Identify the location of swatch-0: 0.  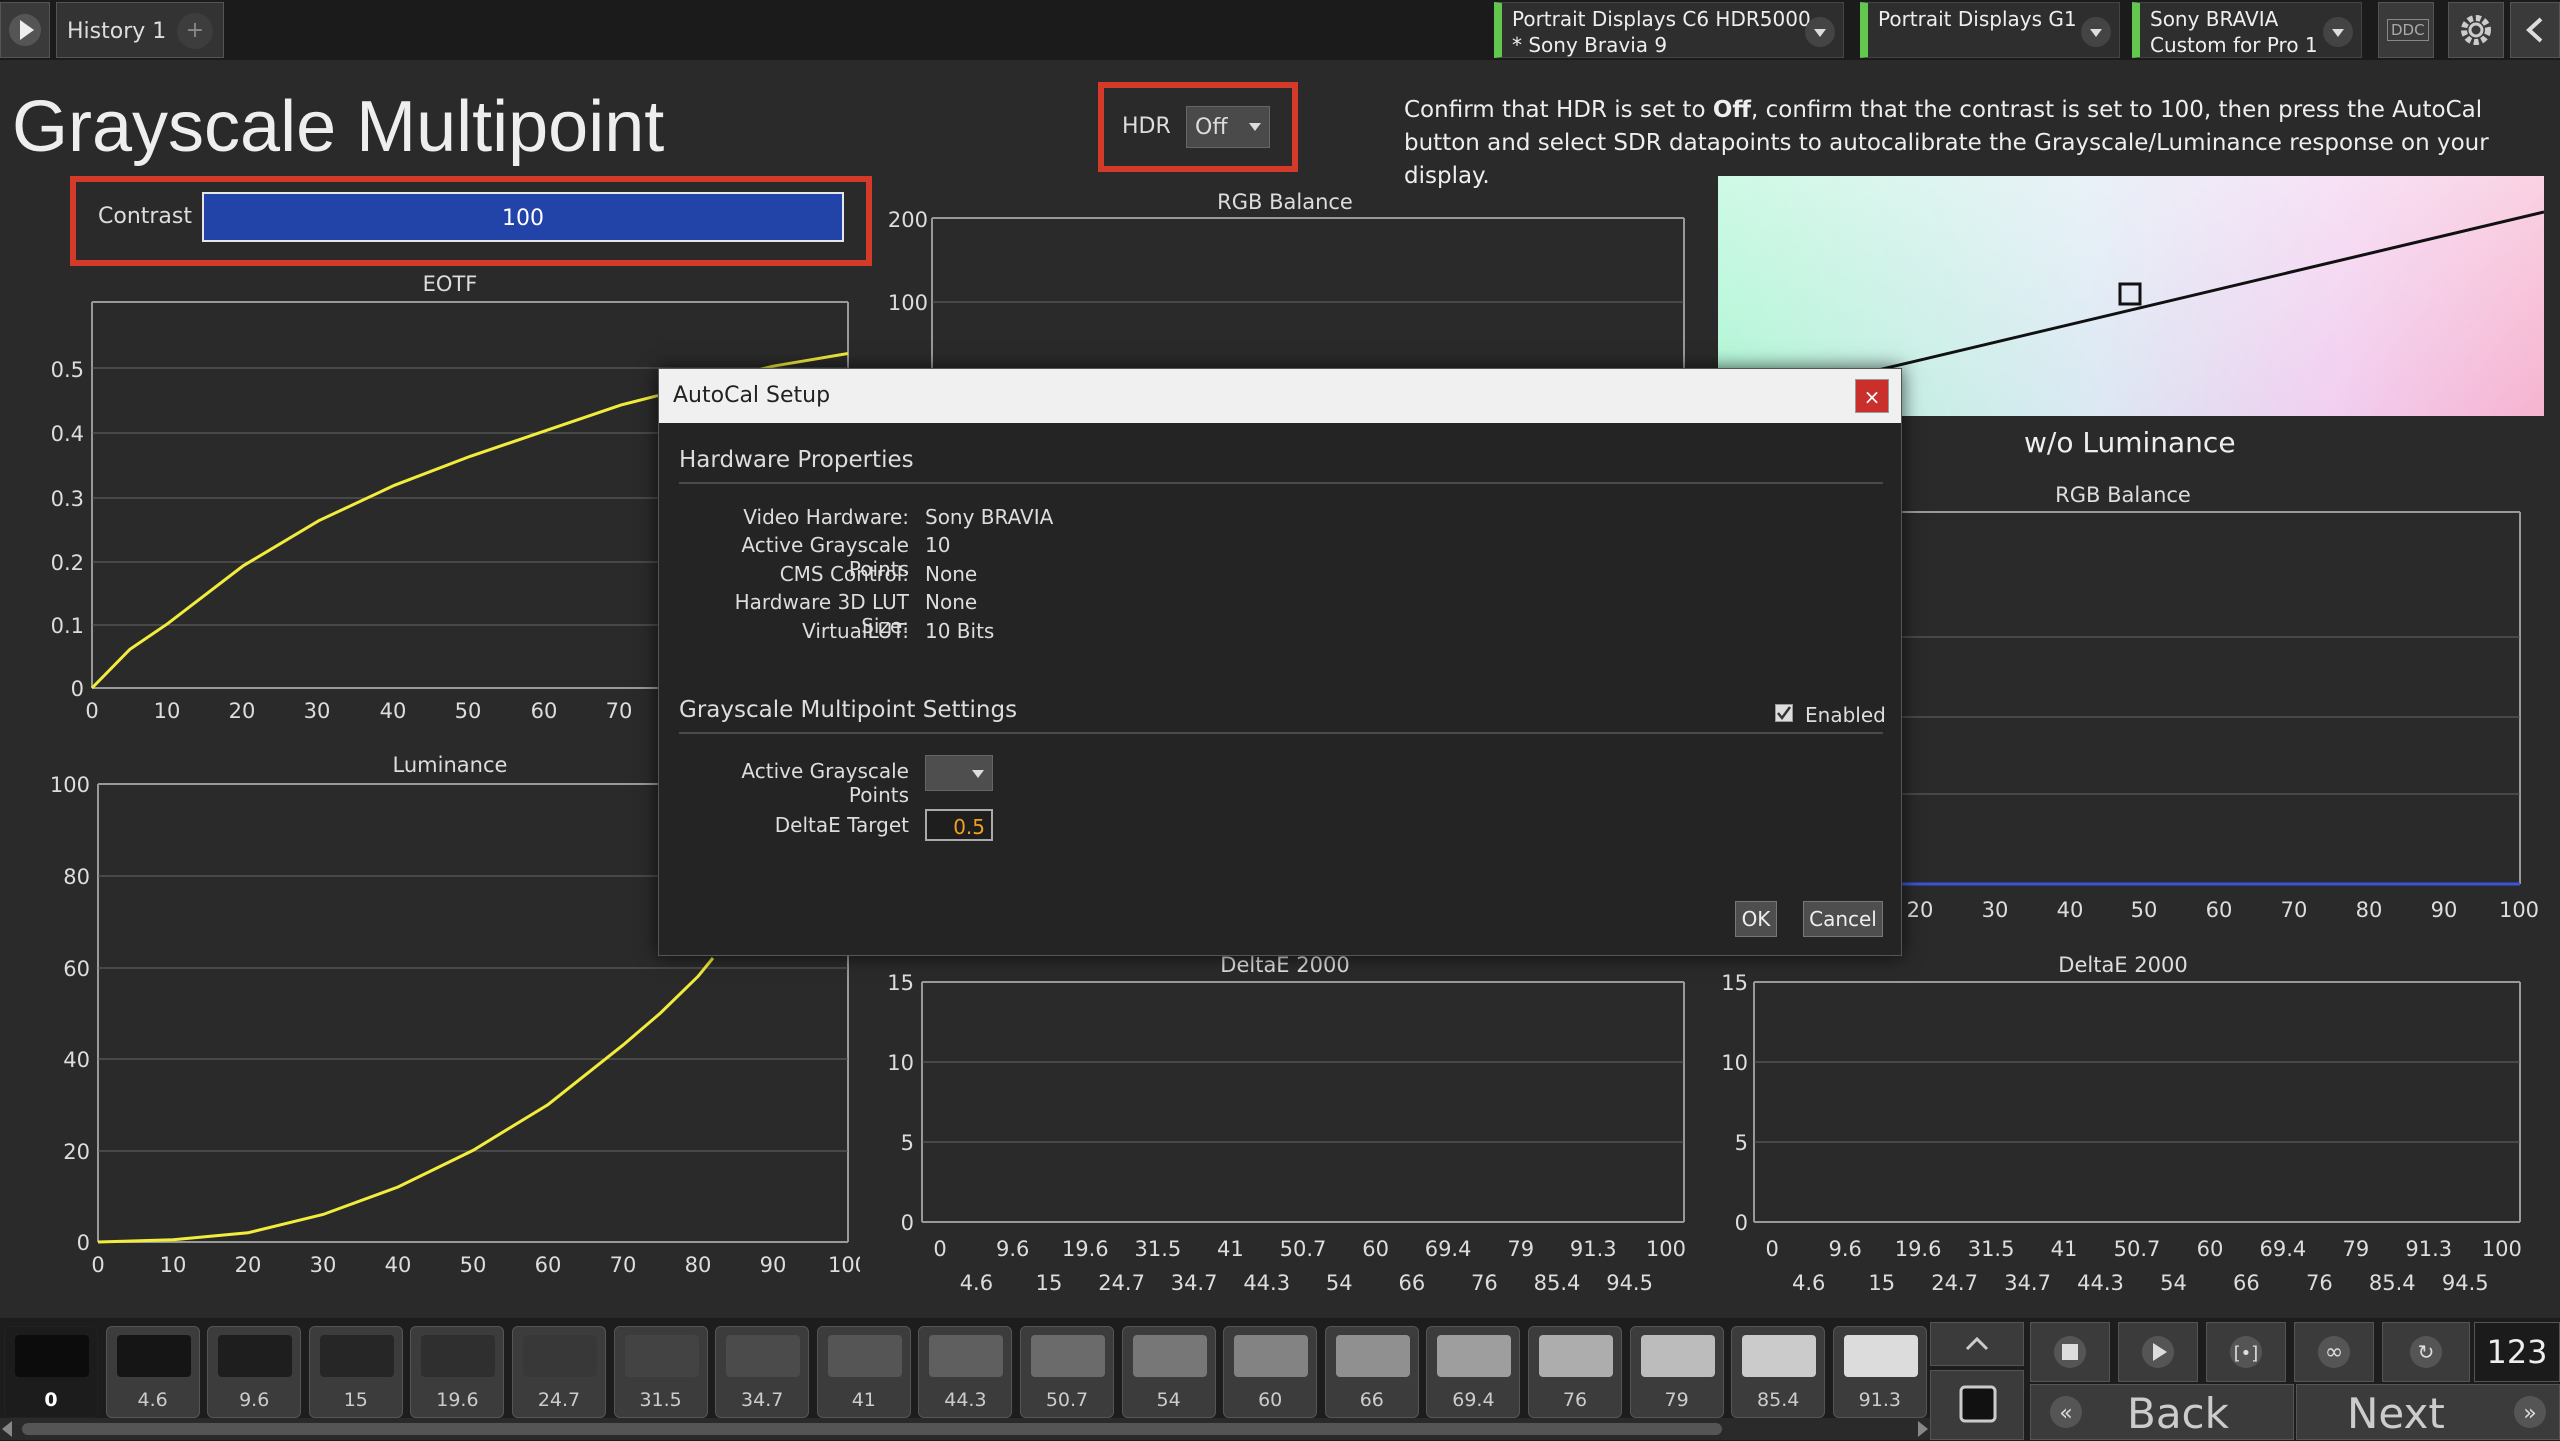
(51, 1372).